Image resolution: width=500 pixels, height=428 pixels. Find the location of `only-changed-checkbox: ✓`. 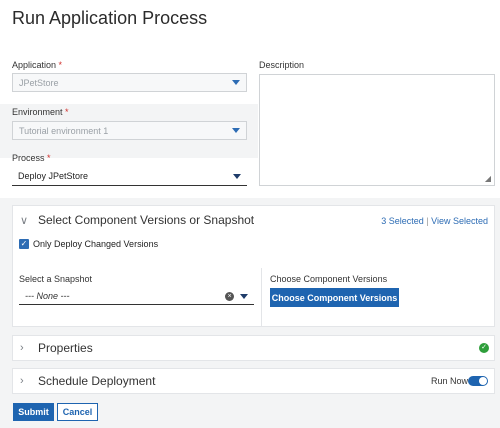

only-changed-checkbox: ✓ is located at coordinates (24, 244).